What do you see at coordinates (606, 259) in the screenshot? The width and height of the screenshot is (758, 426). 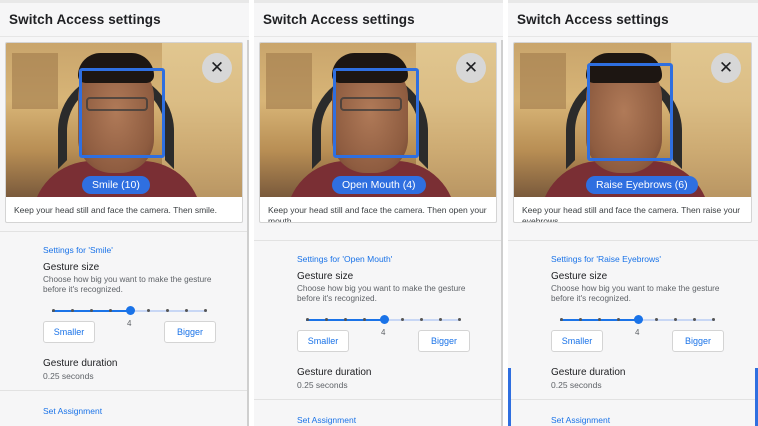 I see `gesture-settings-link: Settings for 'Raise Eyebrows'` at bounding box center [606, 259].